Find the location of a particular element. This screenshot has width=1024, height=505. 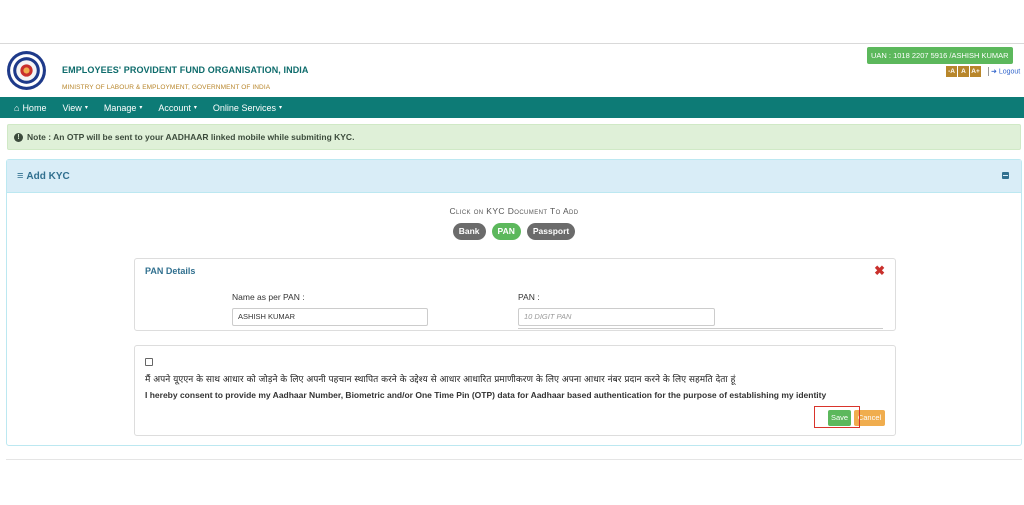

panel-title: Add KYC is located at coordinates (48, 176).